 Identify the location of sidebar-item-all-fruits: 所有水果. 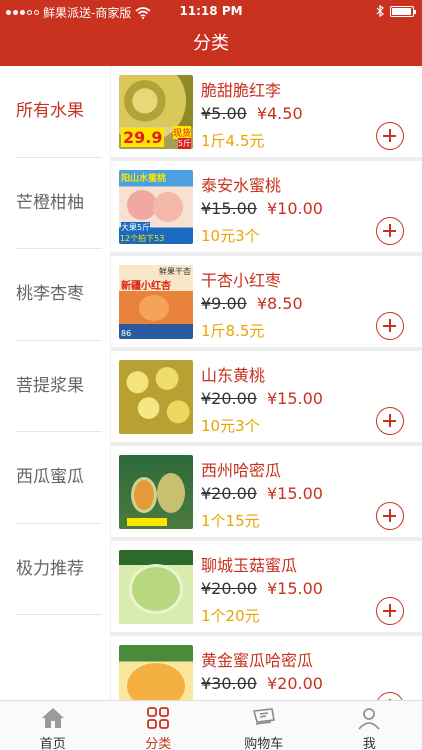
(59, 112).